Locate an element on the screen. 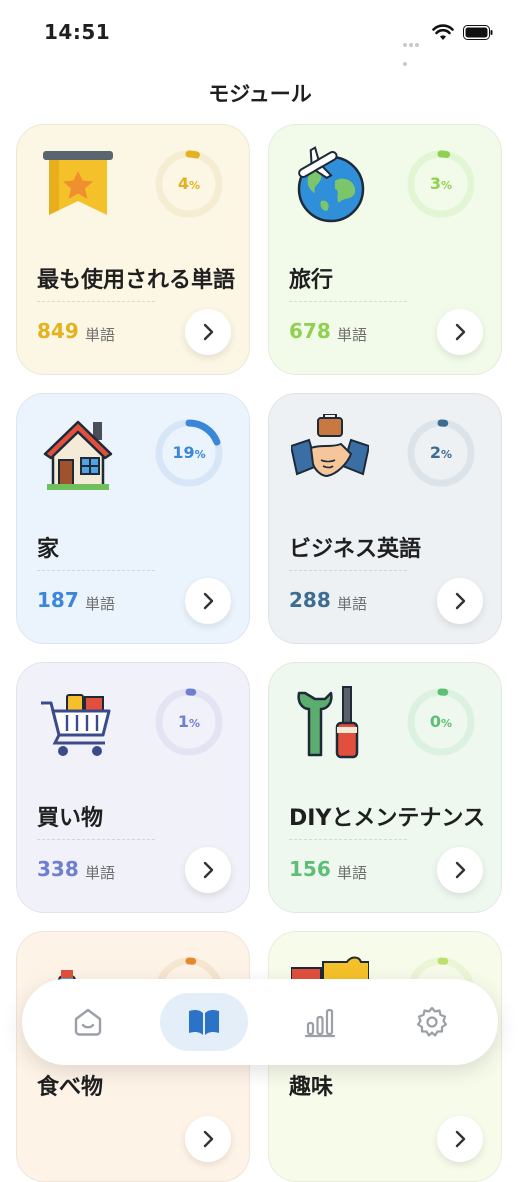 Image resolution: width=520 pixels, height=1182 pixels. module-card-business-english: 2% ビジネス英語 288 単語 is located at coordinates (385, 518).